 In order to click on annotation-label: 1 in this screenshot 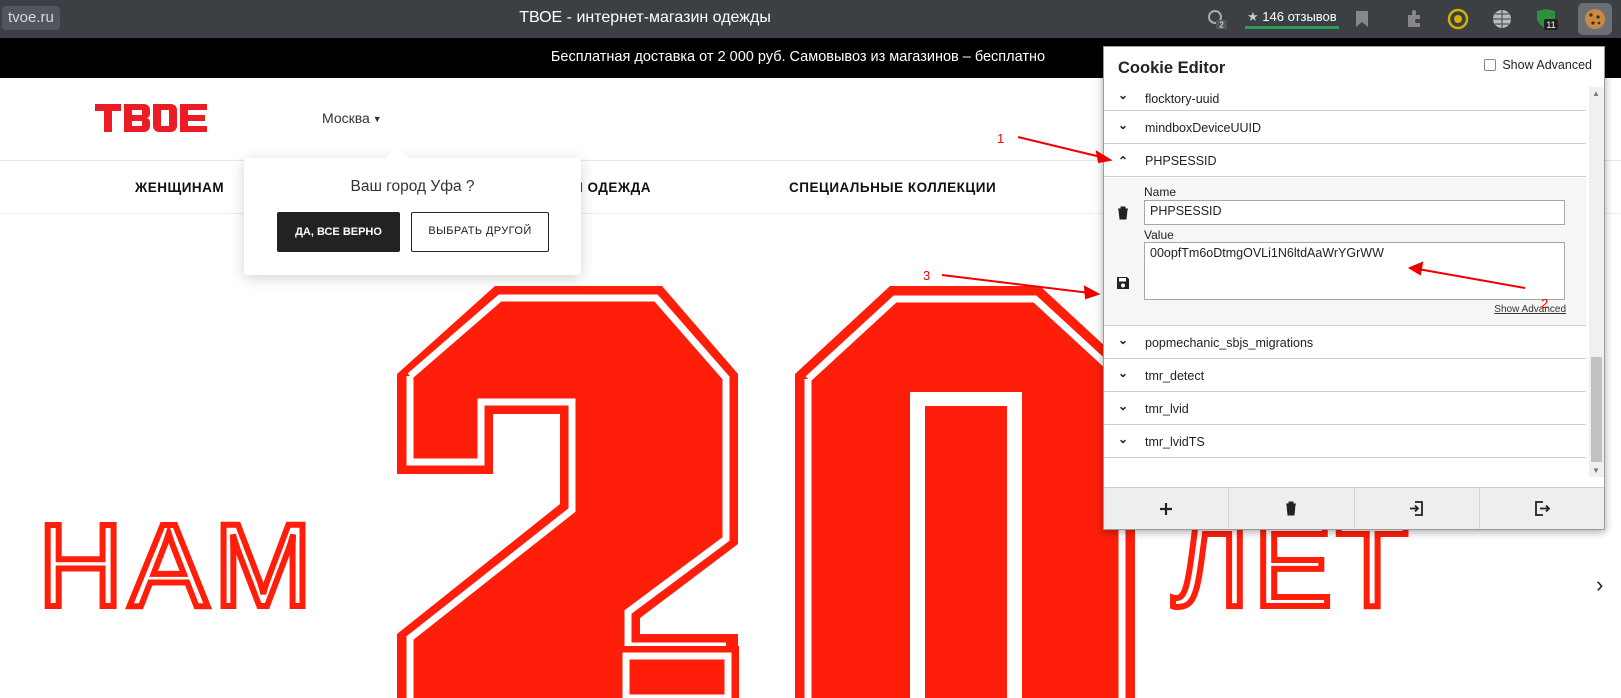, I will do `click(1001, 138)`.